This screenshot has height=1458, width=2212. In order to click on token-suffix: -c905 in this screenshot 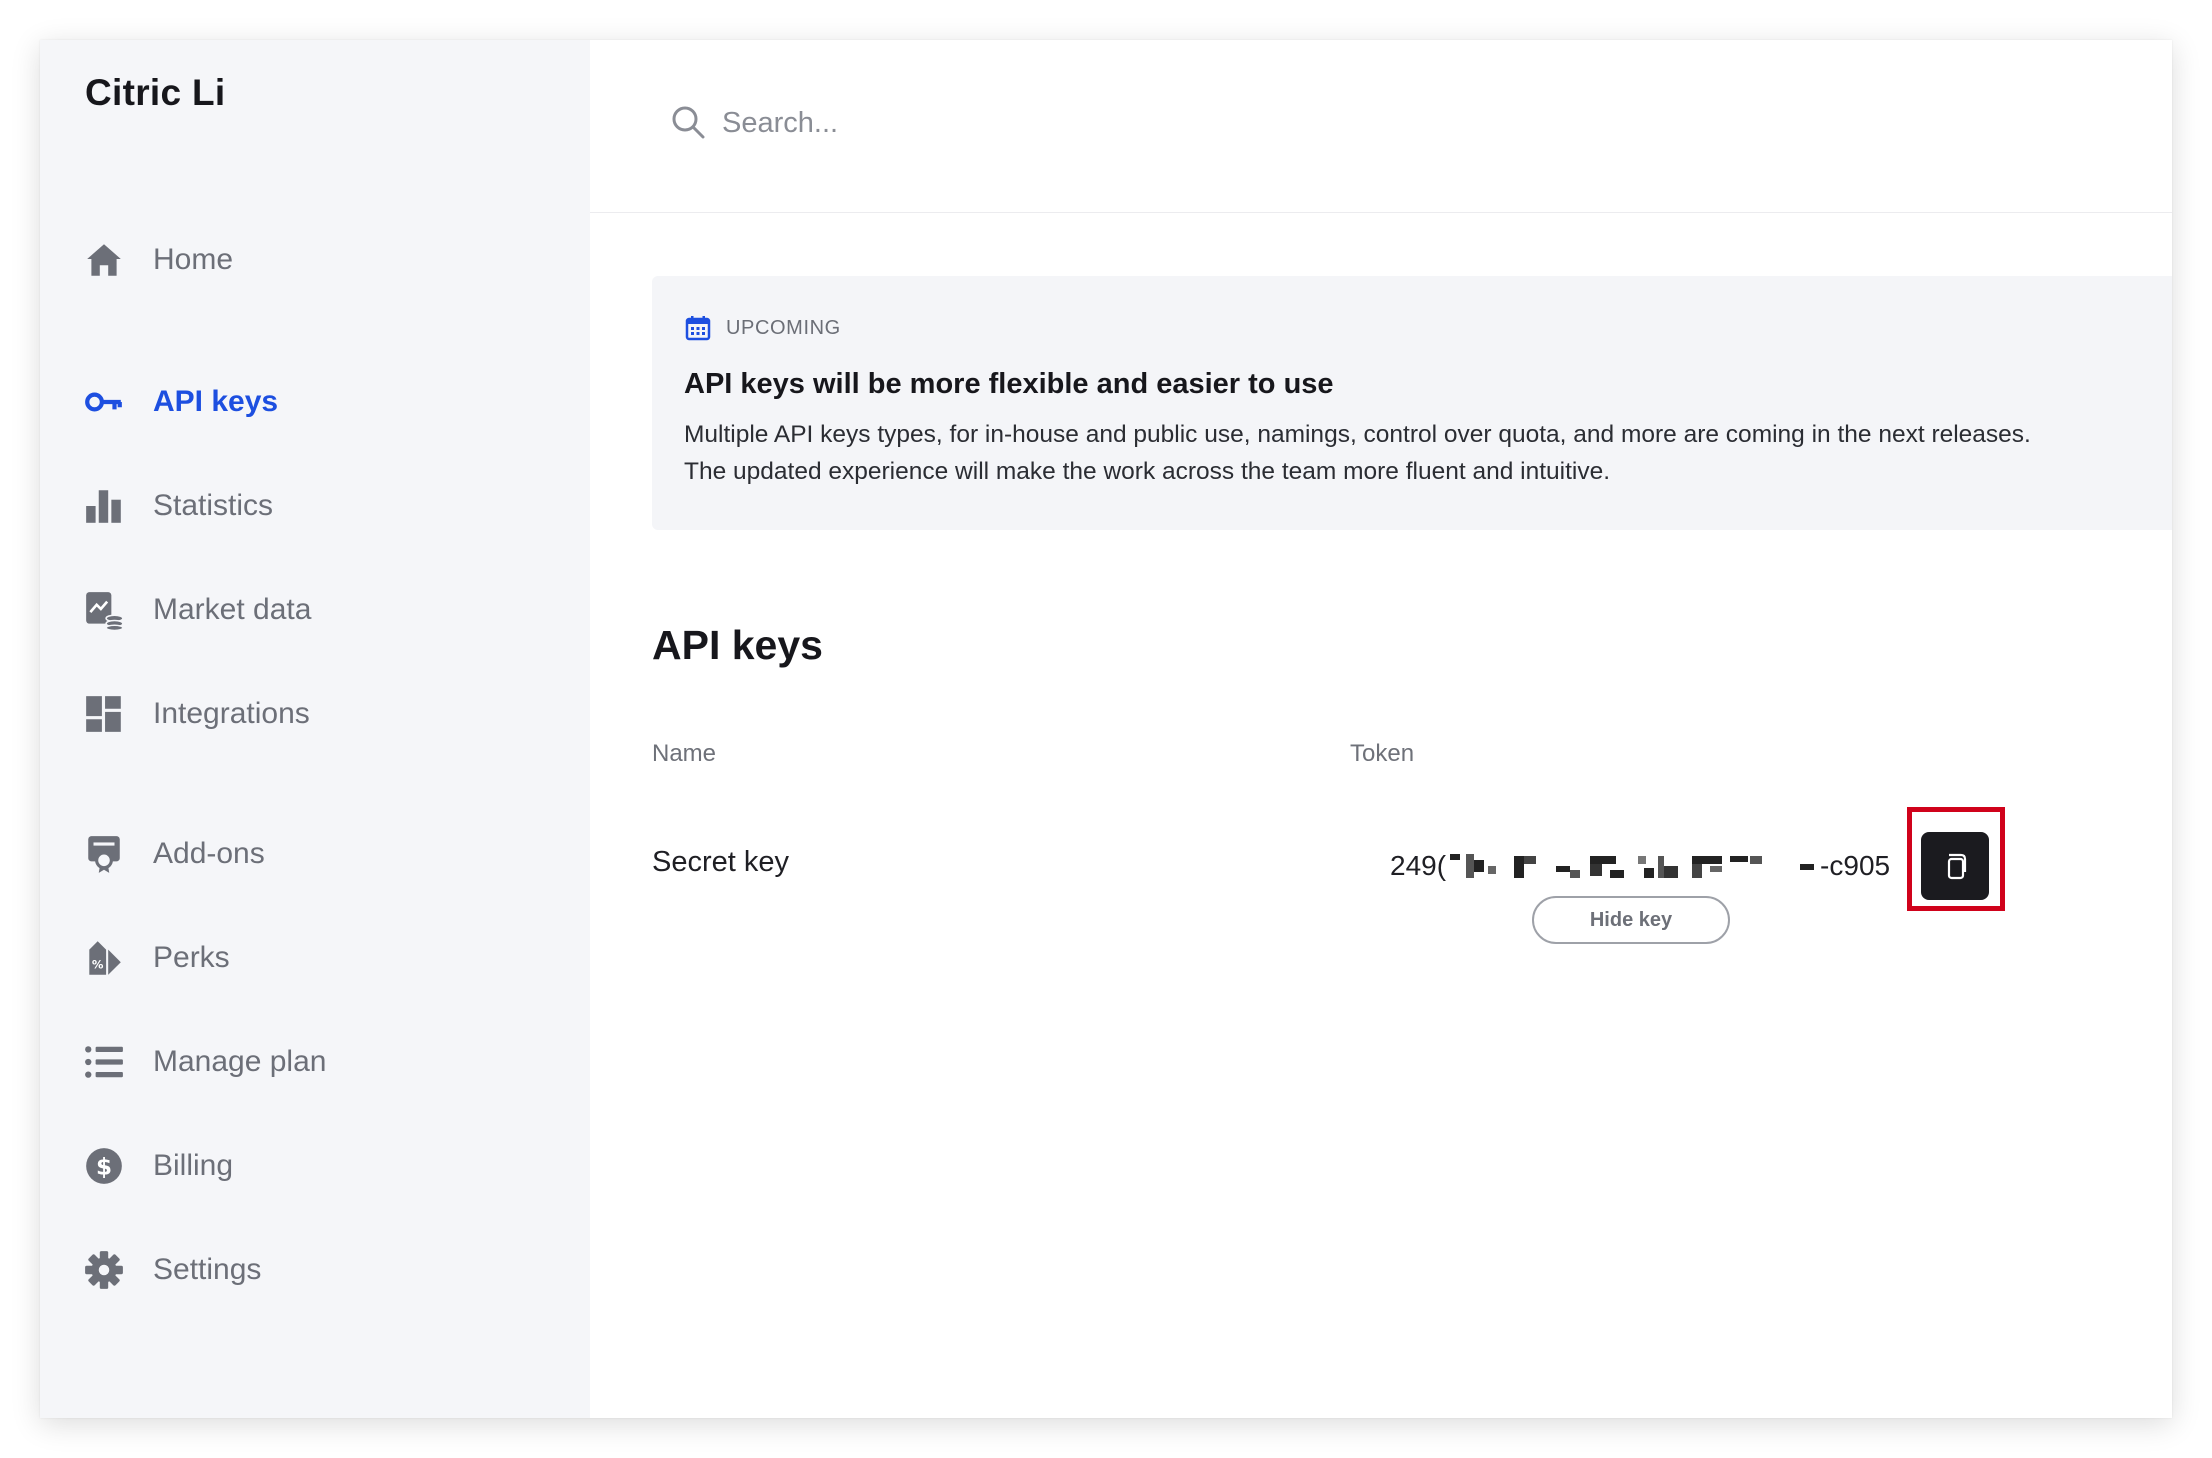, I will do `click(1855, 865)`.